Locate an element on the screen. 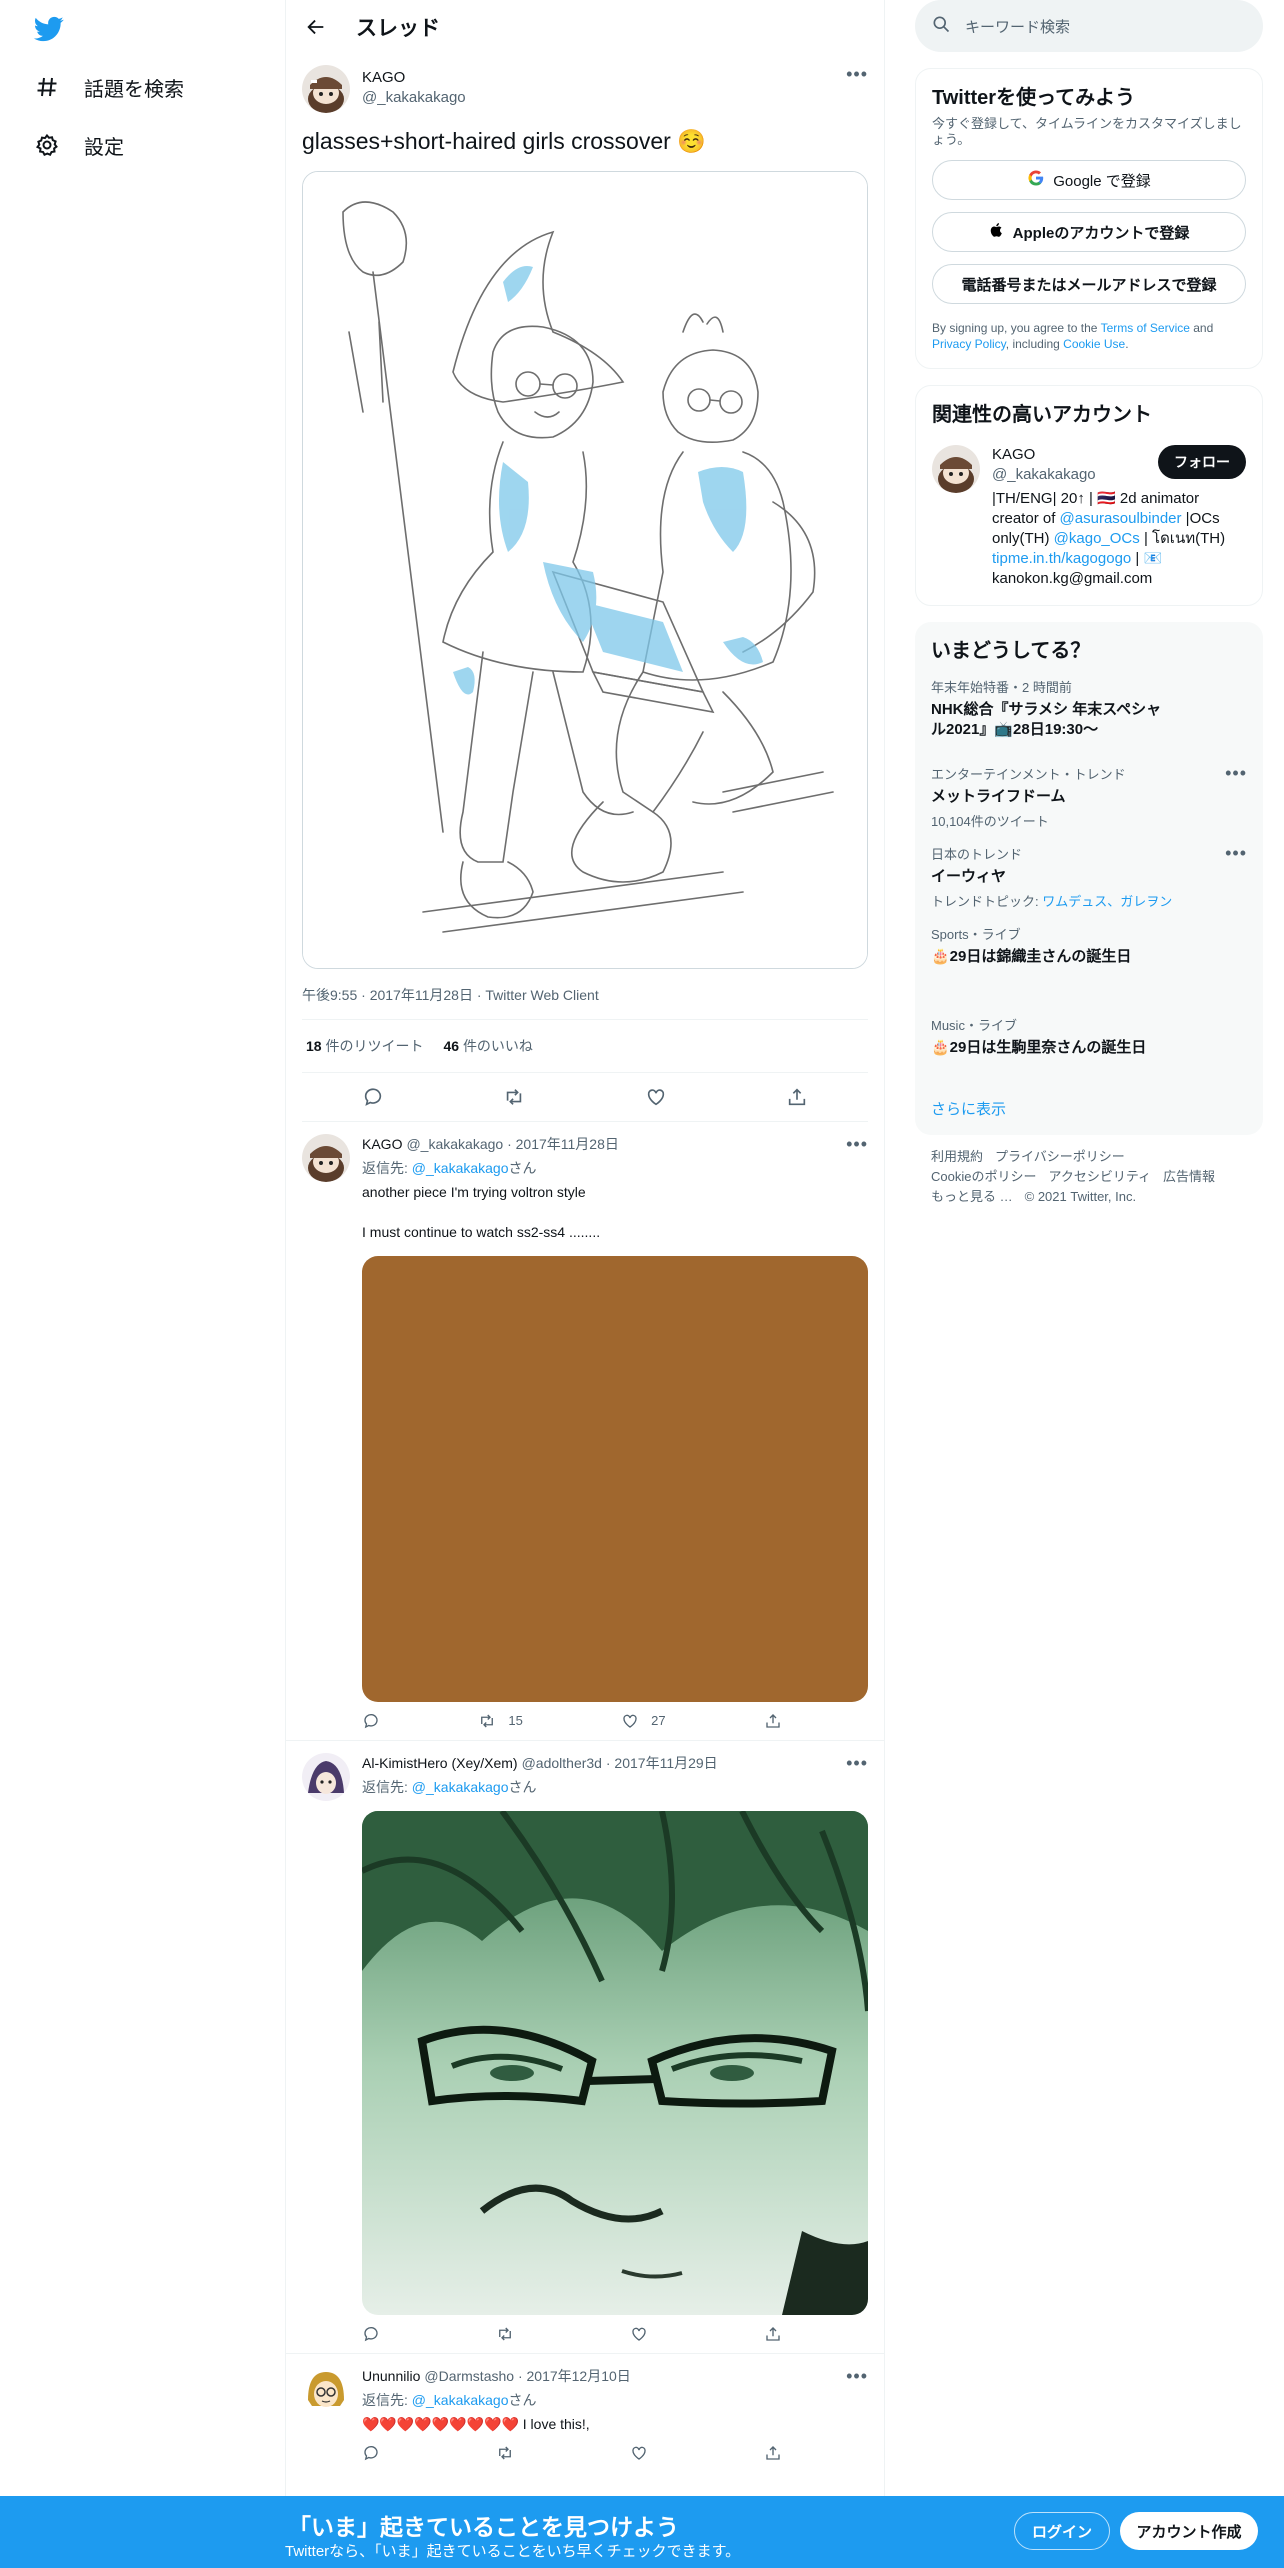 The height and width of the screenshot is (2568, 1284). nav-explore-label: 話題を検索 is located at coordinates (134, 89).